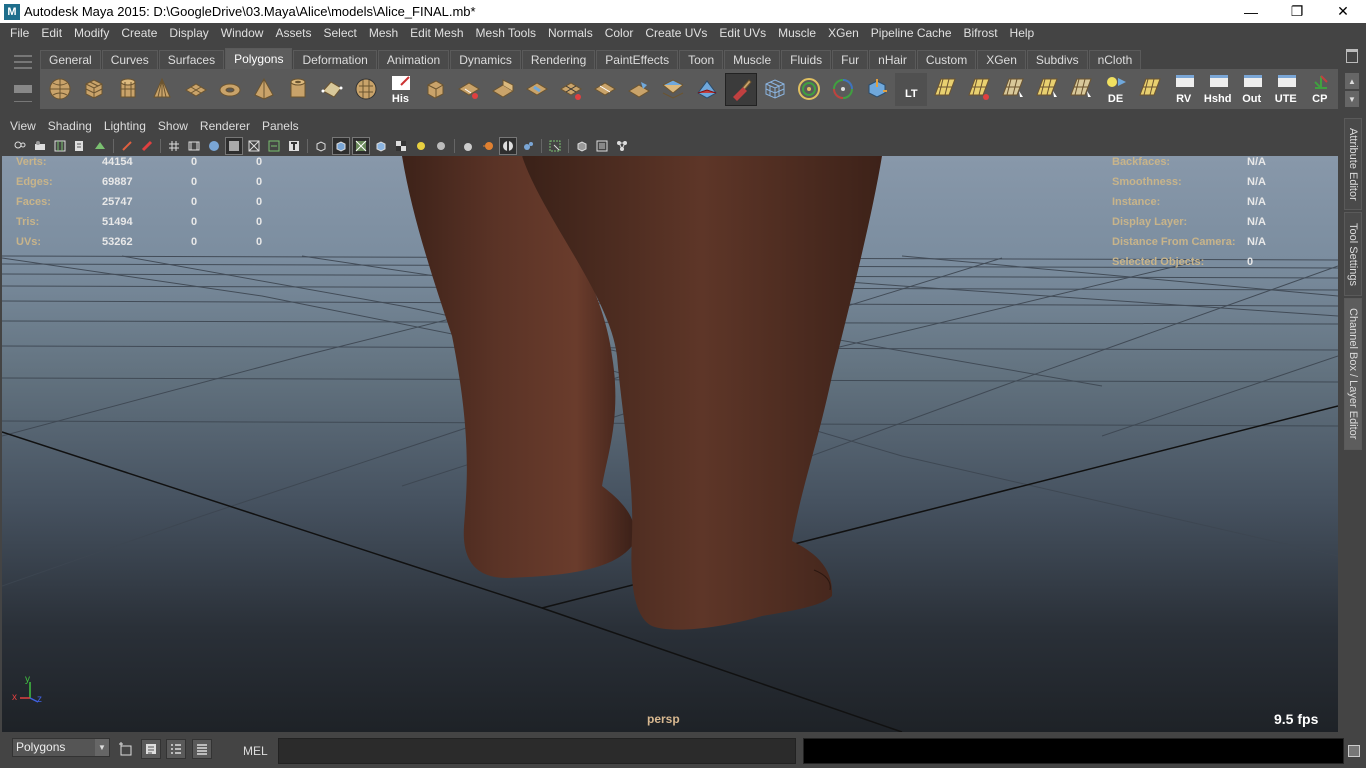 This screenshot has height=768, width=1366. Describe the element at coordinates (1184, 89) in the screenshot. I see `rv-button-icon: RV` at that location.